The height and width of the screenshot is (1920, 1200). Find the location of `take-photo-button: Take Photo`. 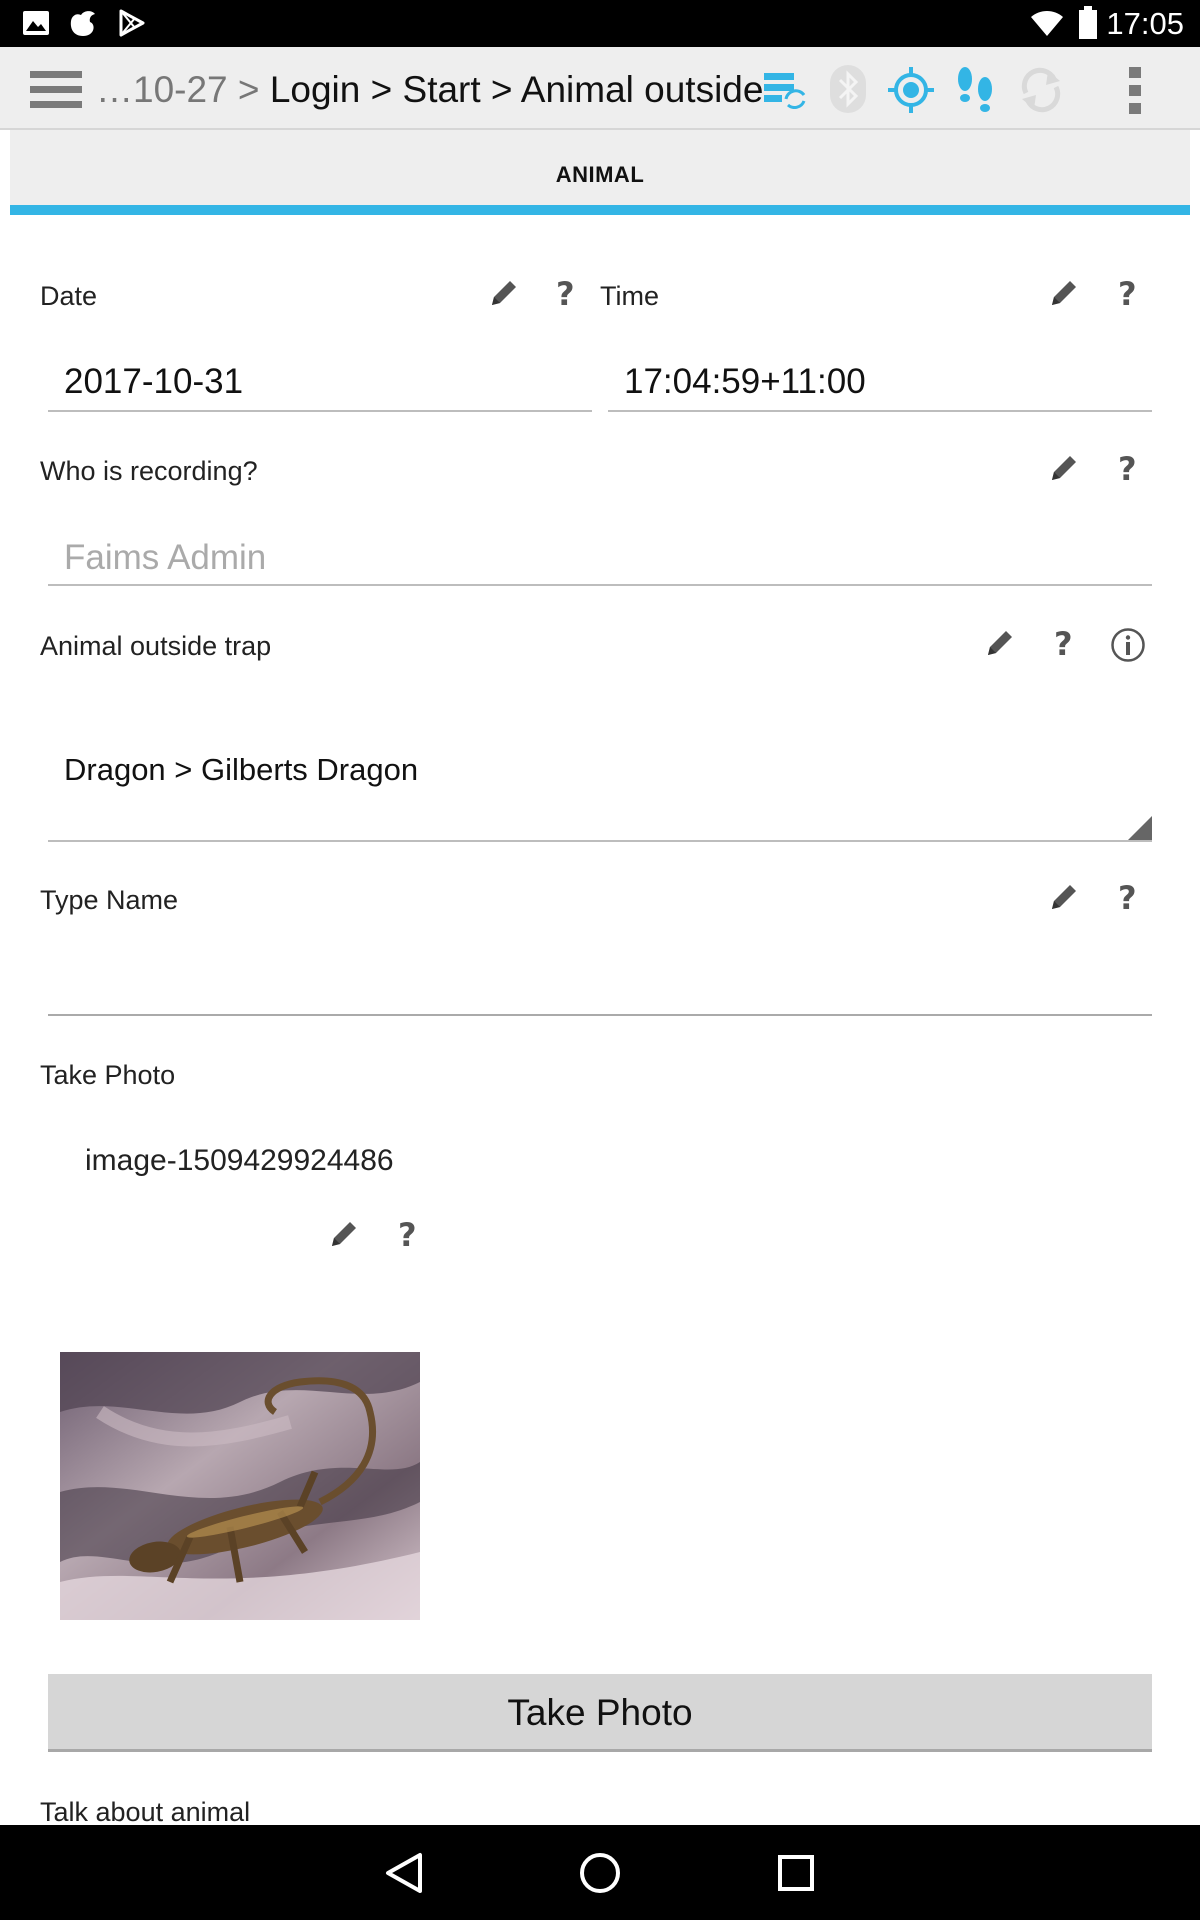

take-photo-button: Take Photo is located at coordinates (600, 1713).